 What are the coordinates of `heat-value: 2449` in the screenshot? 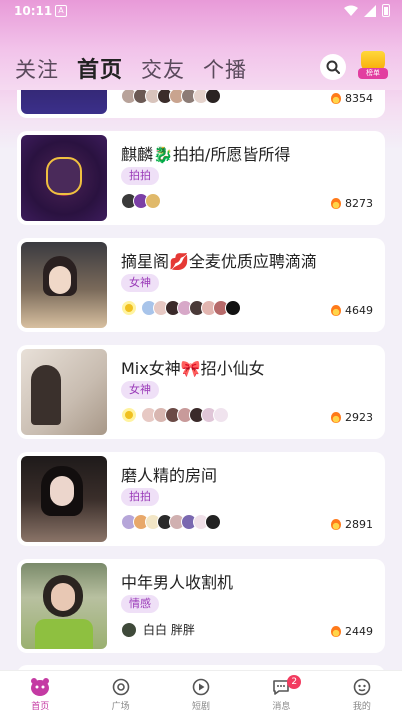 It's located at (359, 631).